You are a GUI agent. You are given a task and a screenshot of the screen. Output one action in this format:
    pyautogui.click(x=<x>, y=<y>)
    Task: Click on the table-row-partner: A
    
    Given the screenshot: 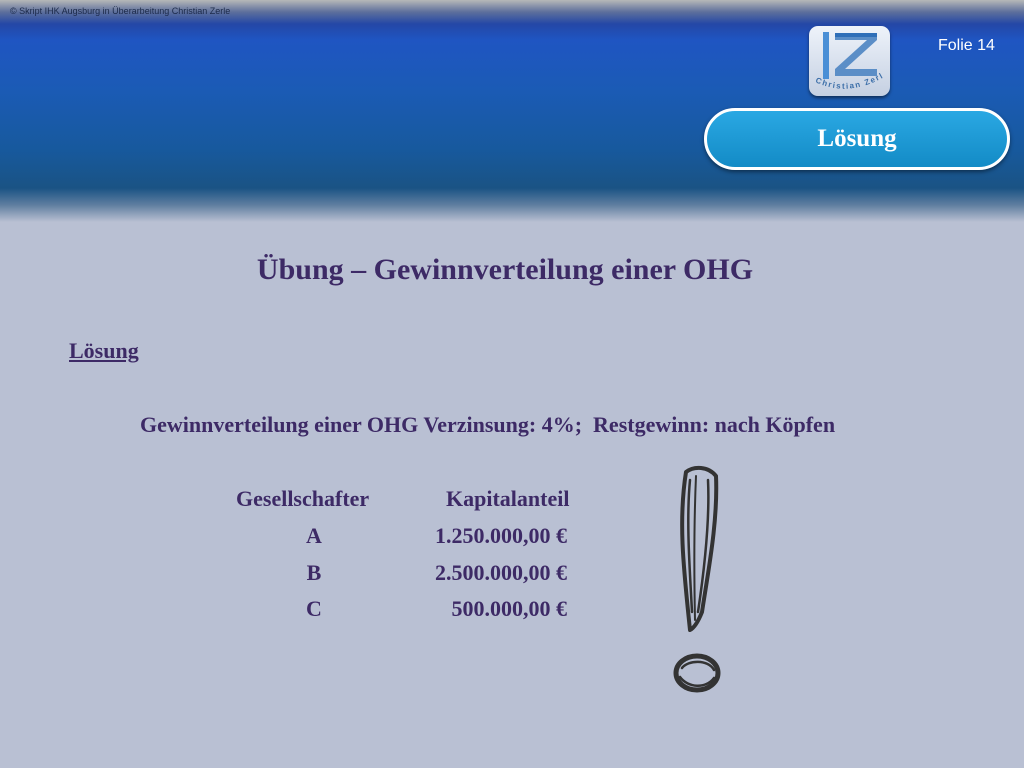 What is the action you would take?
    pyautogui.click(x=314, y=535)
    